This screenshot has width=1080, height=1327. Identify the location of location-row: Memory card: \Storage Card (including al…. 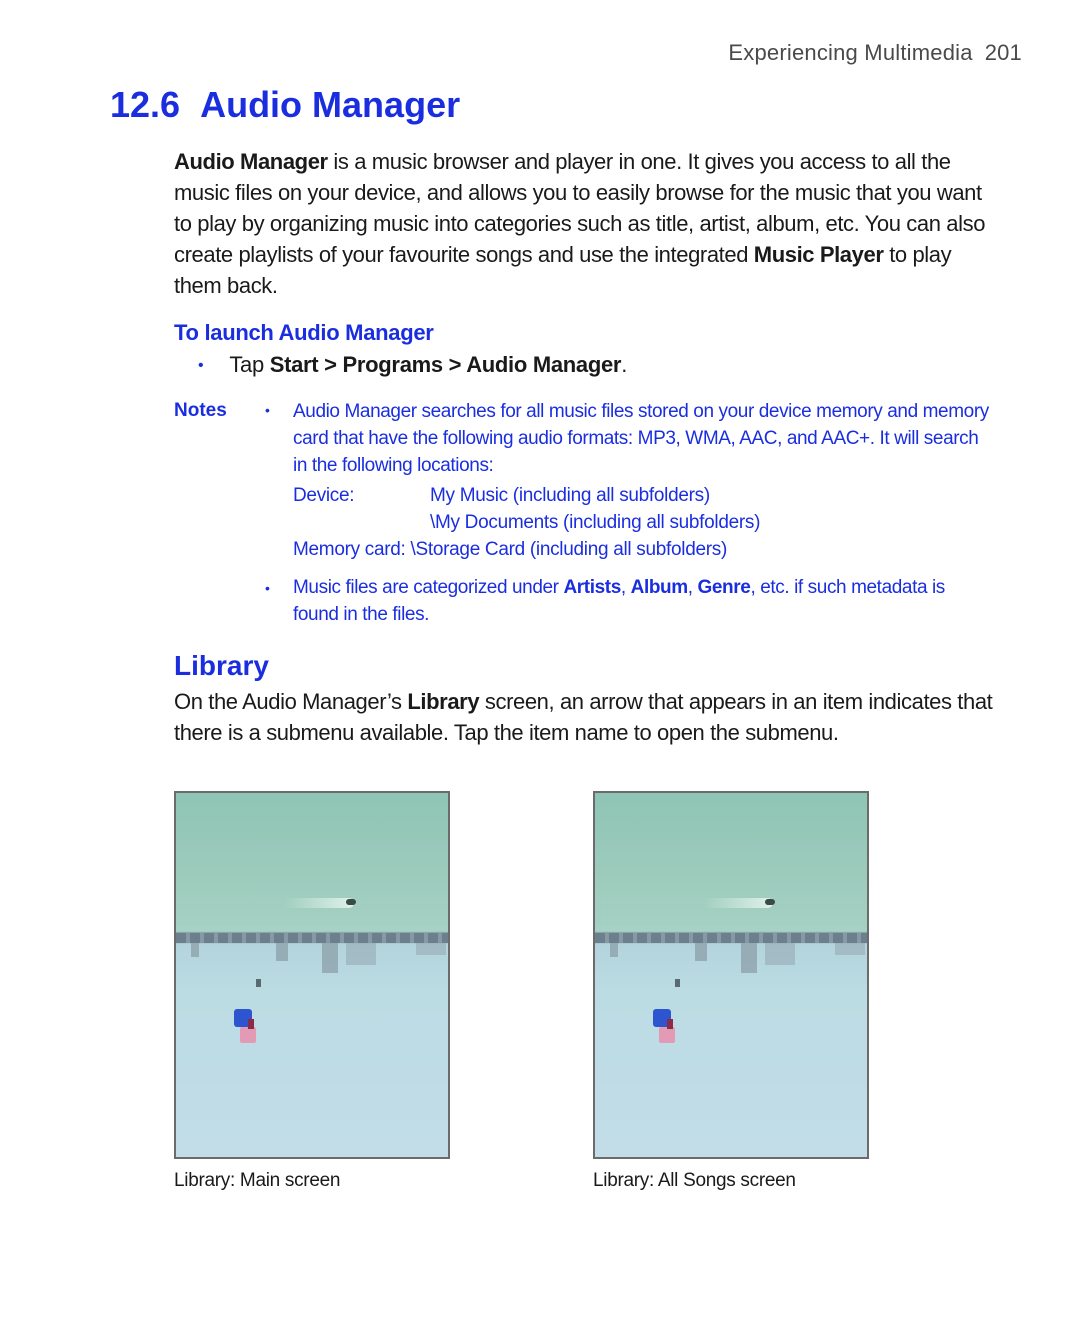
(510, 550).